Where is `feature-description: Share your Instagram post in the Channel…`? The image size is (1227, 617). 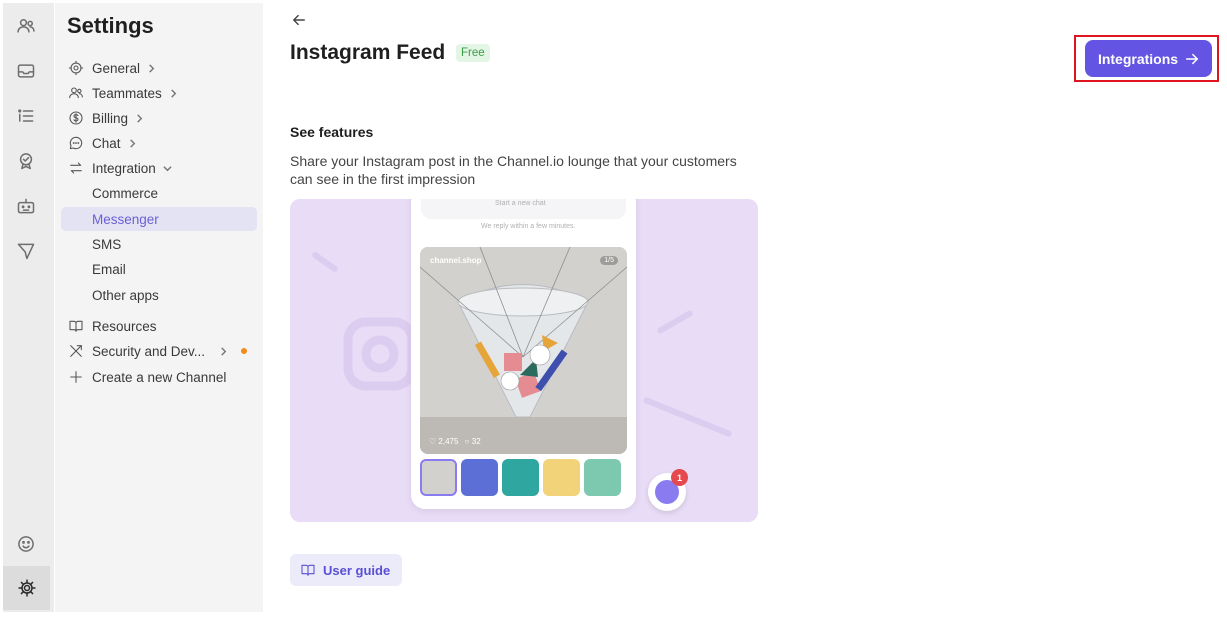 feature-description: Share your Instagram post in the Channel… is located at coordinates (513, 170).